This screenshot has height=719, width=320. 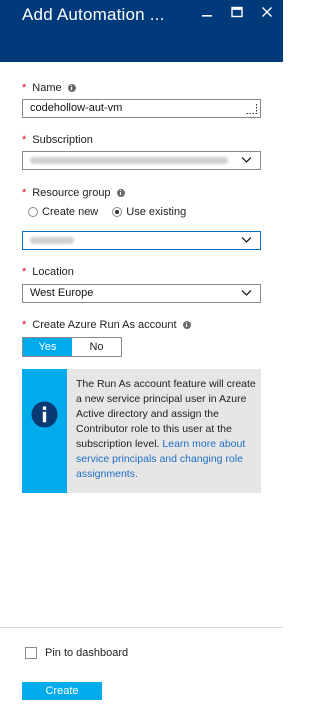 What do you see at coordinates (141, 240) in the screenshot?
I see `resource-group-select` at bounding box center [141, 240].